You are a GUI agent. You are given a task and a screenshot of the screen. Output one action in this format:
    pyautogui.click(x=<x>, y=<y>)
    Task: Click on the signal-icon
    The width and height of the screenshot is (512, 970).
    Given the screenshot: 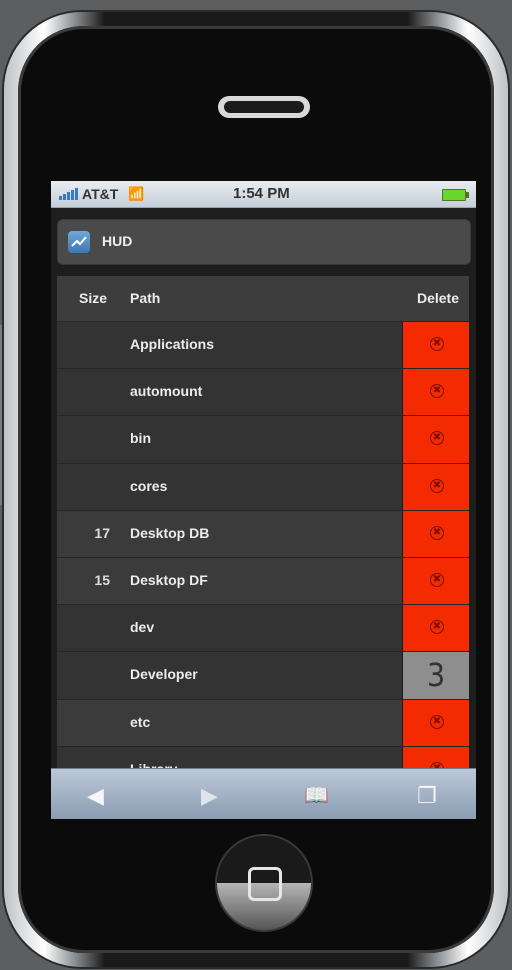 What is the action you would take?
    pyautogui.click(x=68, y=194)
    